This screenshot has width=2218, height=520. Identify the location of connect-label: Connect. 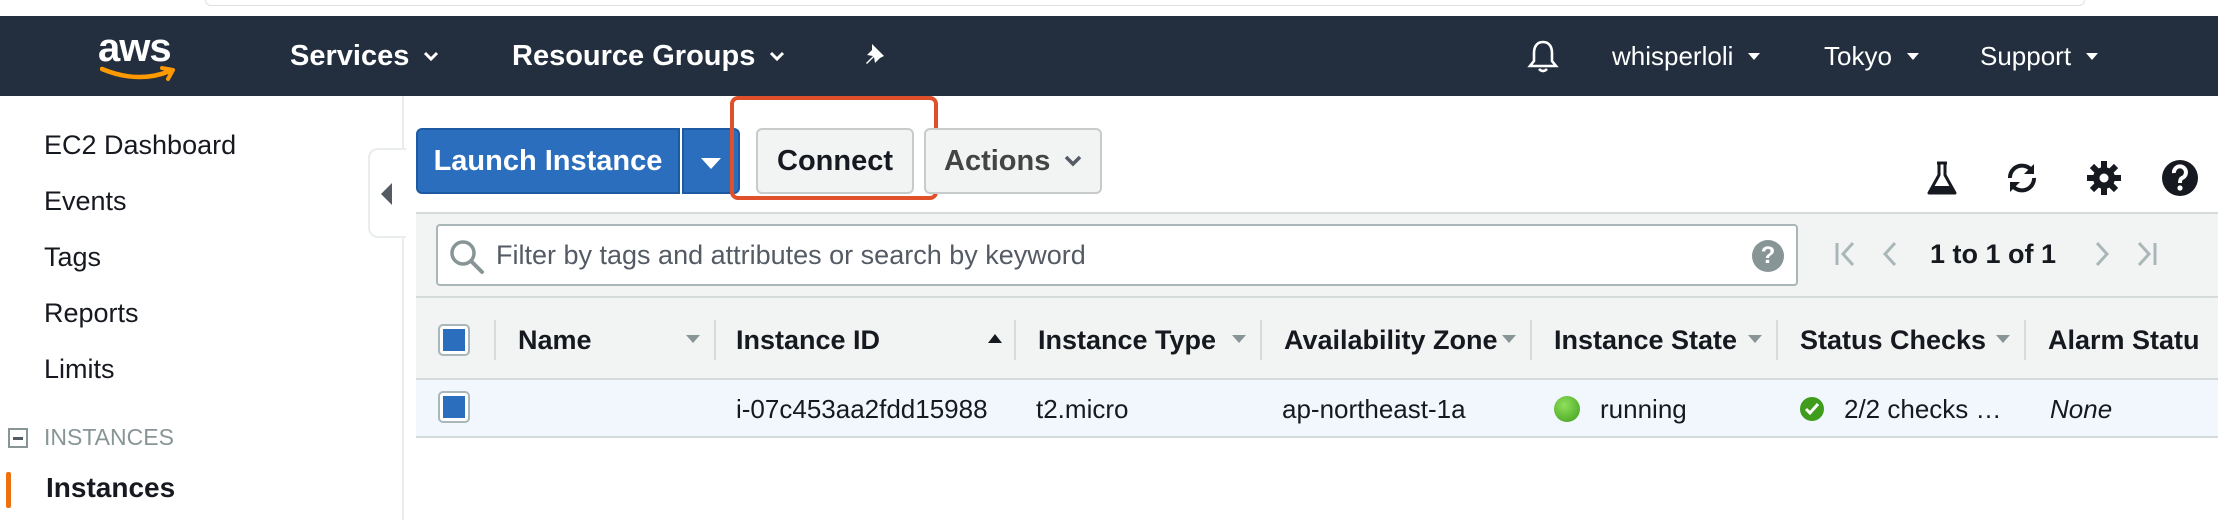
(835, 160).